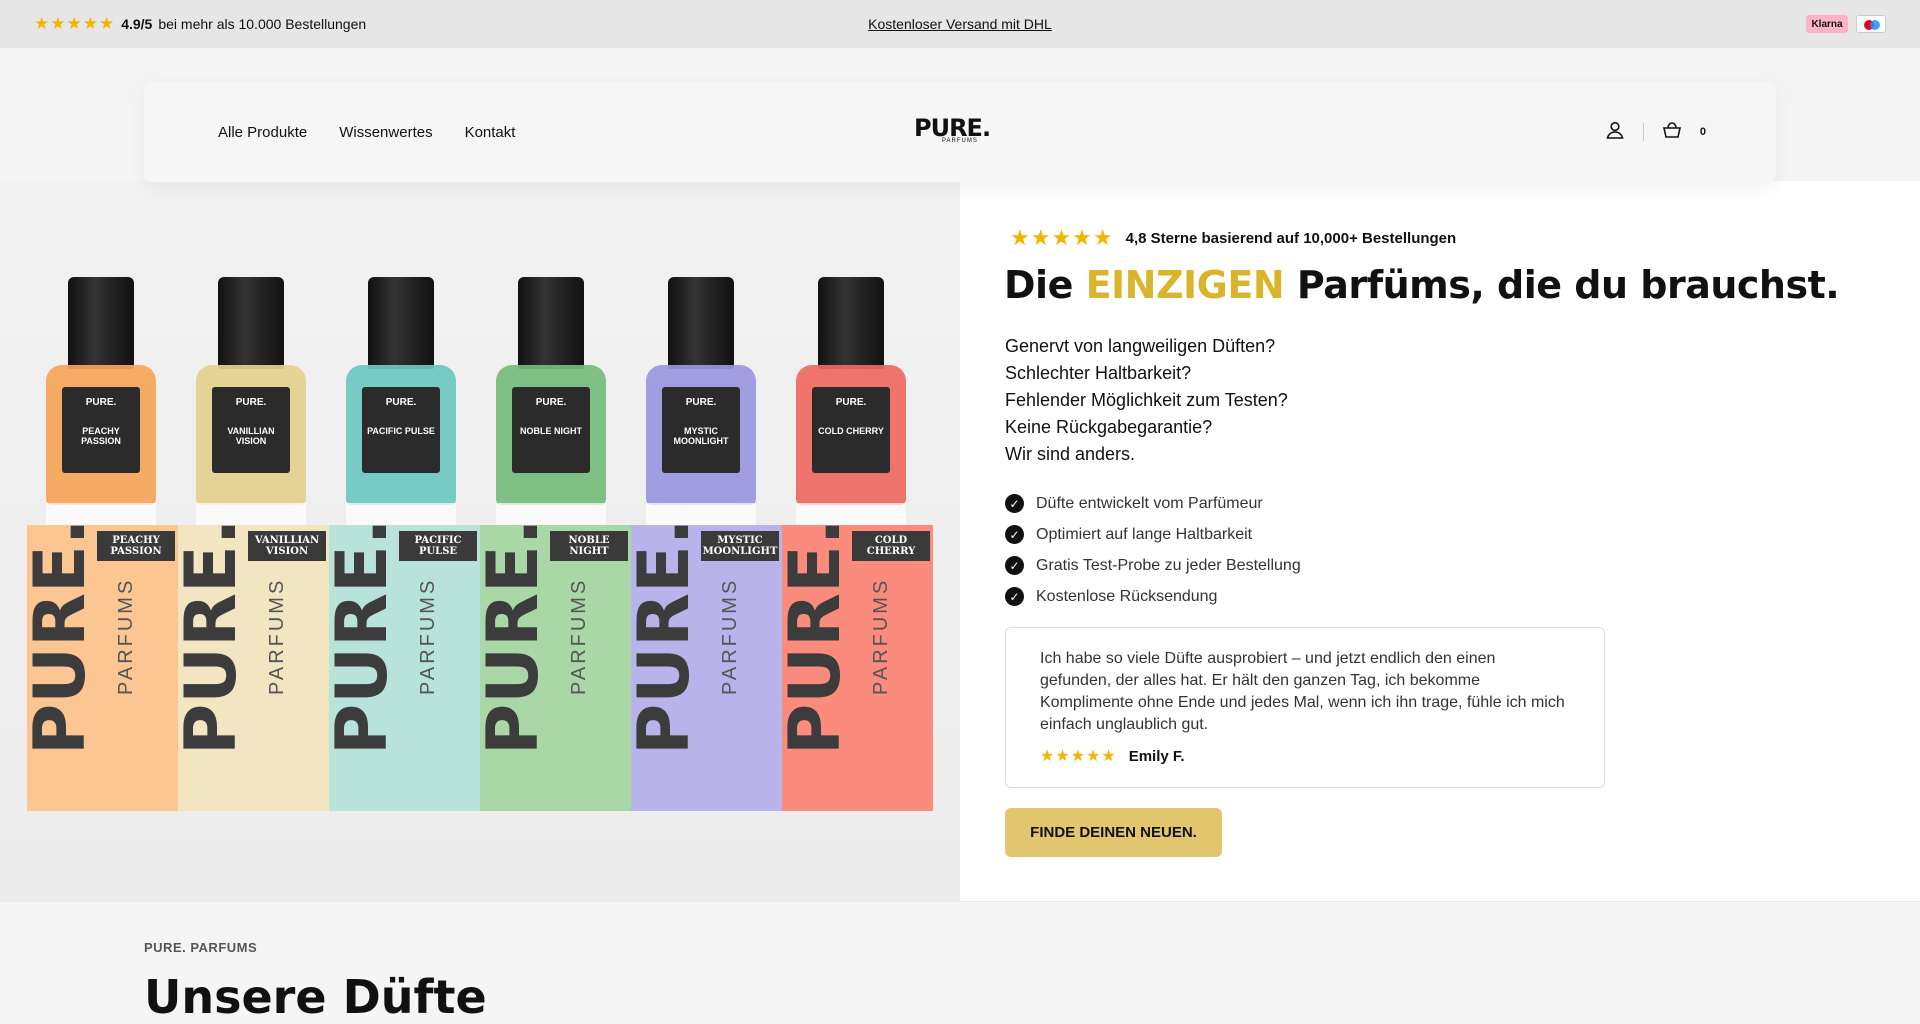 Image resolution: width=1920 pixels, height=1024 pixels. I want to click on intro-line: Keine Rückgabegarantie?, so click(1109, 427).